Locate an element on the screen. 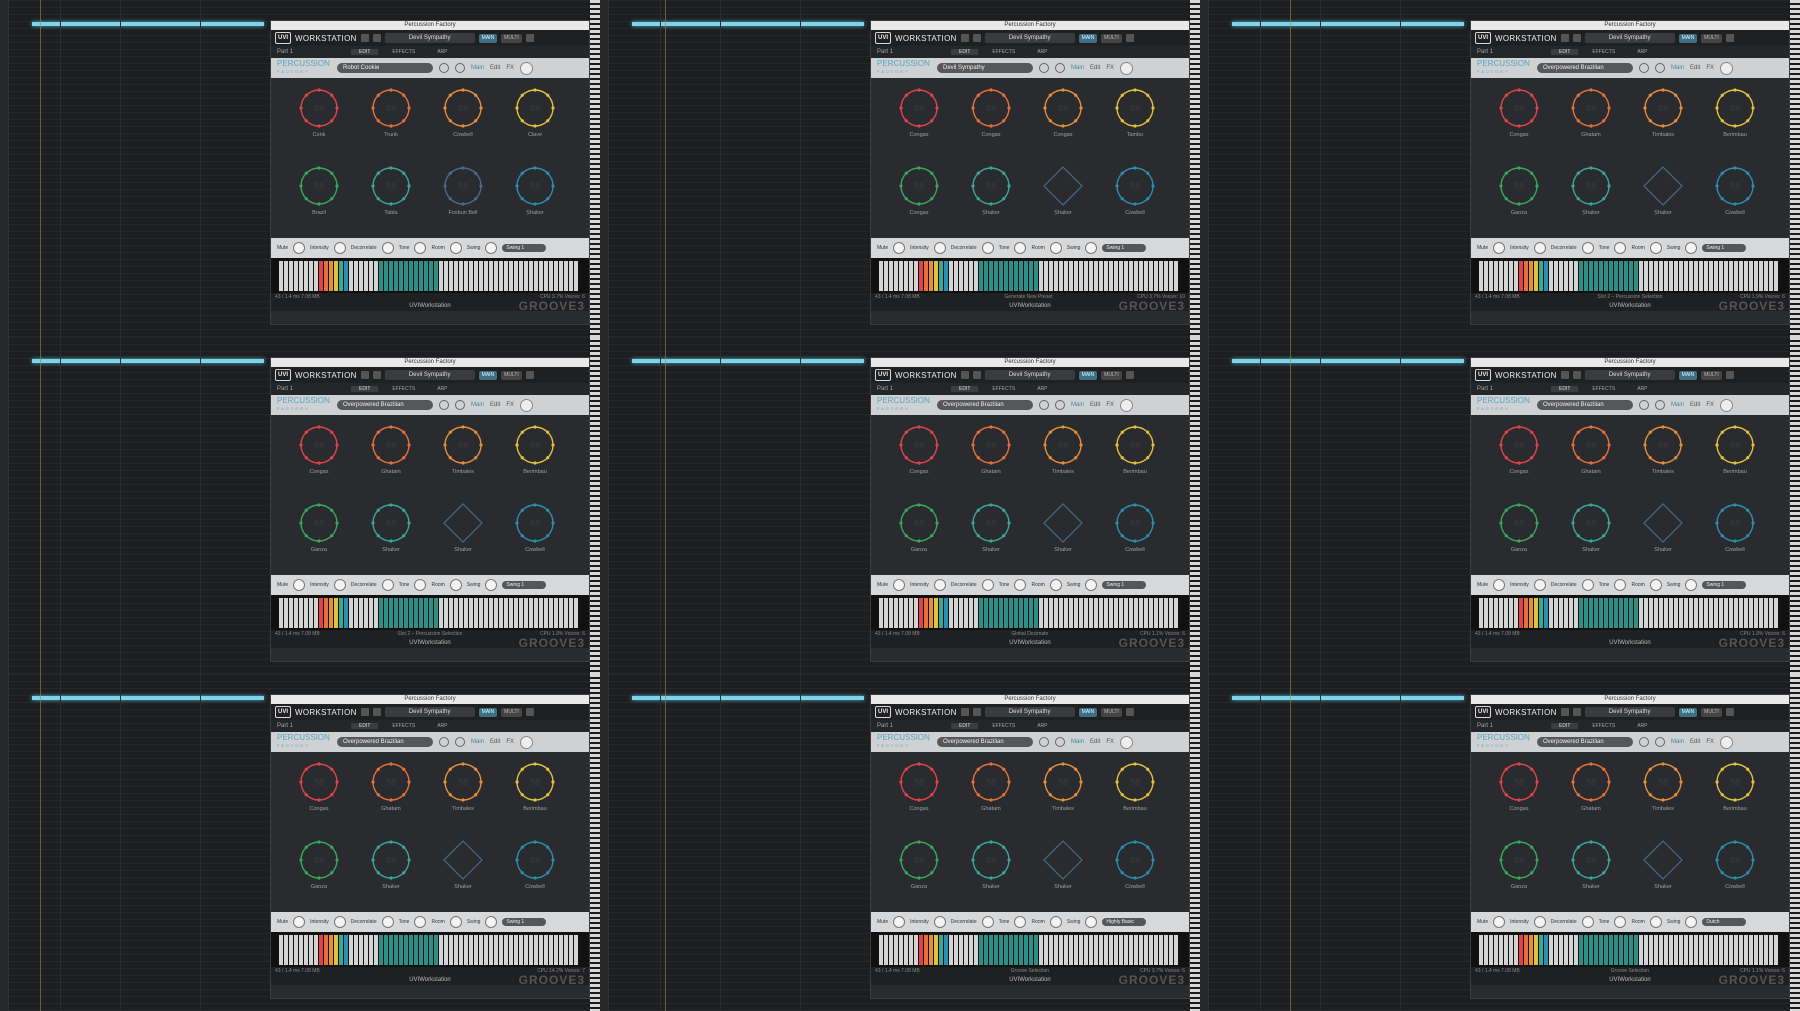 Image resolution: width=1800 pixels, height=1011 pixels. tab-arp: ARP is located at coordinates (442, 726).